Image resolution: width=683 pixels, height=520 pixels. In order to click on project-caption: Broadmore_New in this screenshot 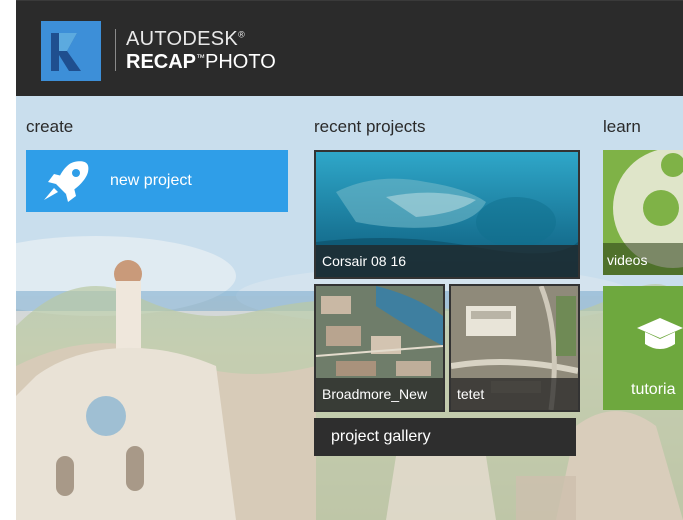, I will do `click(379, 394)`.